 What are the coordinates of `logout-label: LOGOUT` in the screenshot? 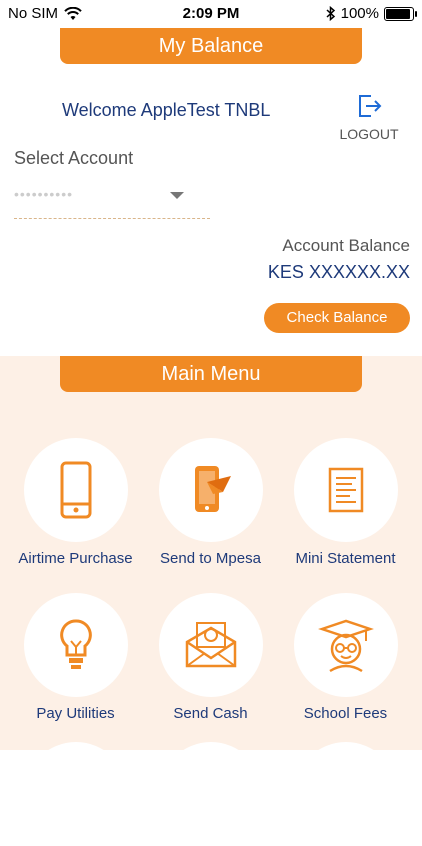 It's located at (369, 134).